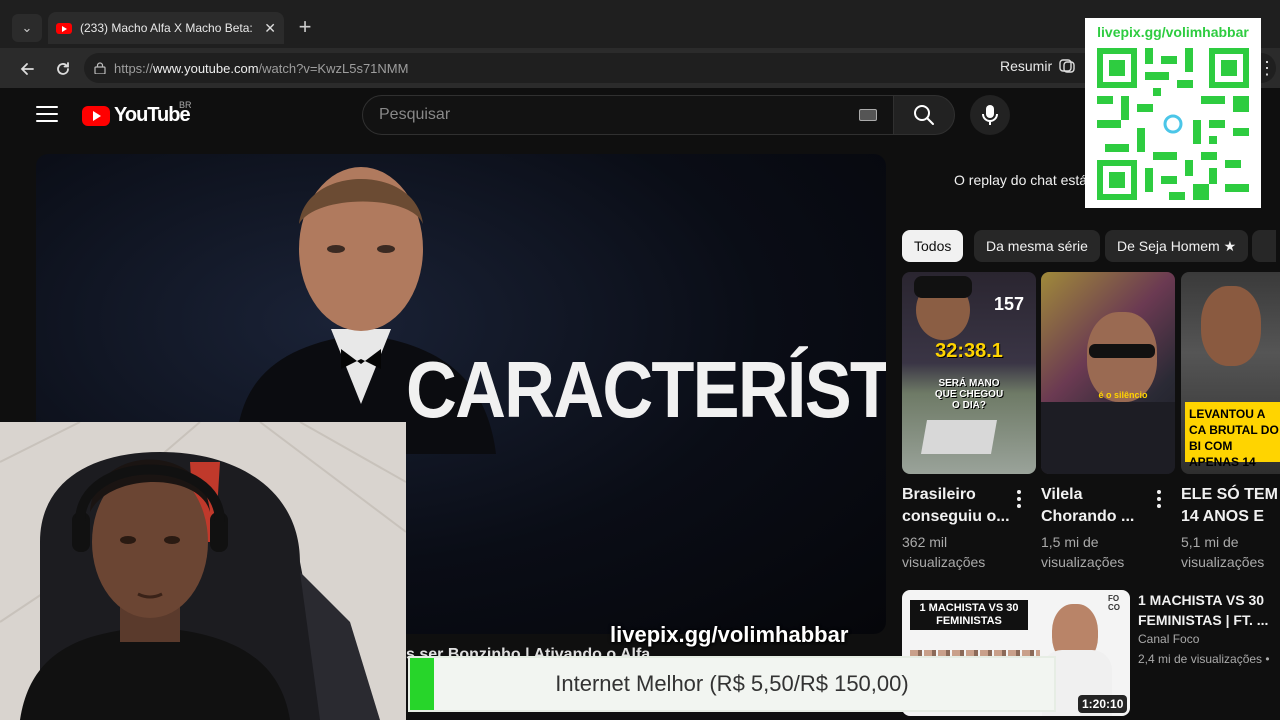 This screenshot has height=720, width=1280. What do you see at coordinates (1021, 180) in the screenshot?
I see `chat-replay-notice: O replay do chat está` at bounding box center [1021, 180].